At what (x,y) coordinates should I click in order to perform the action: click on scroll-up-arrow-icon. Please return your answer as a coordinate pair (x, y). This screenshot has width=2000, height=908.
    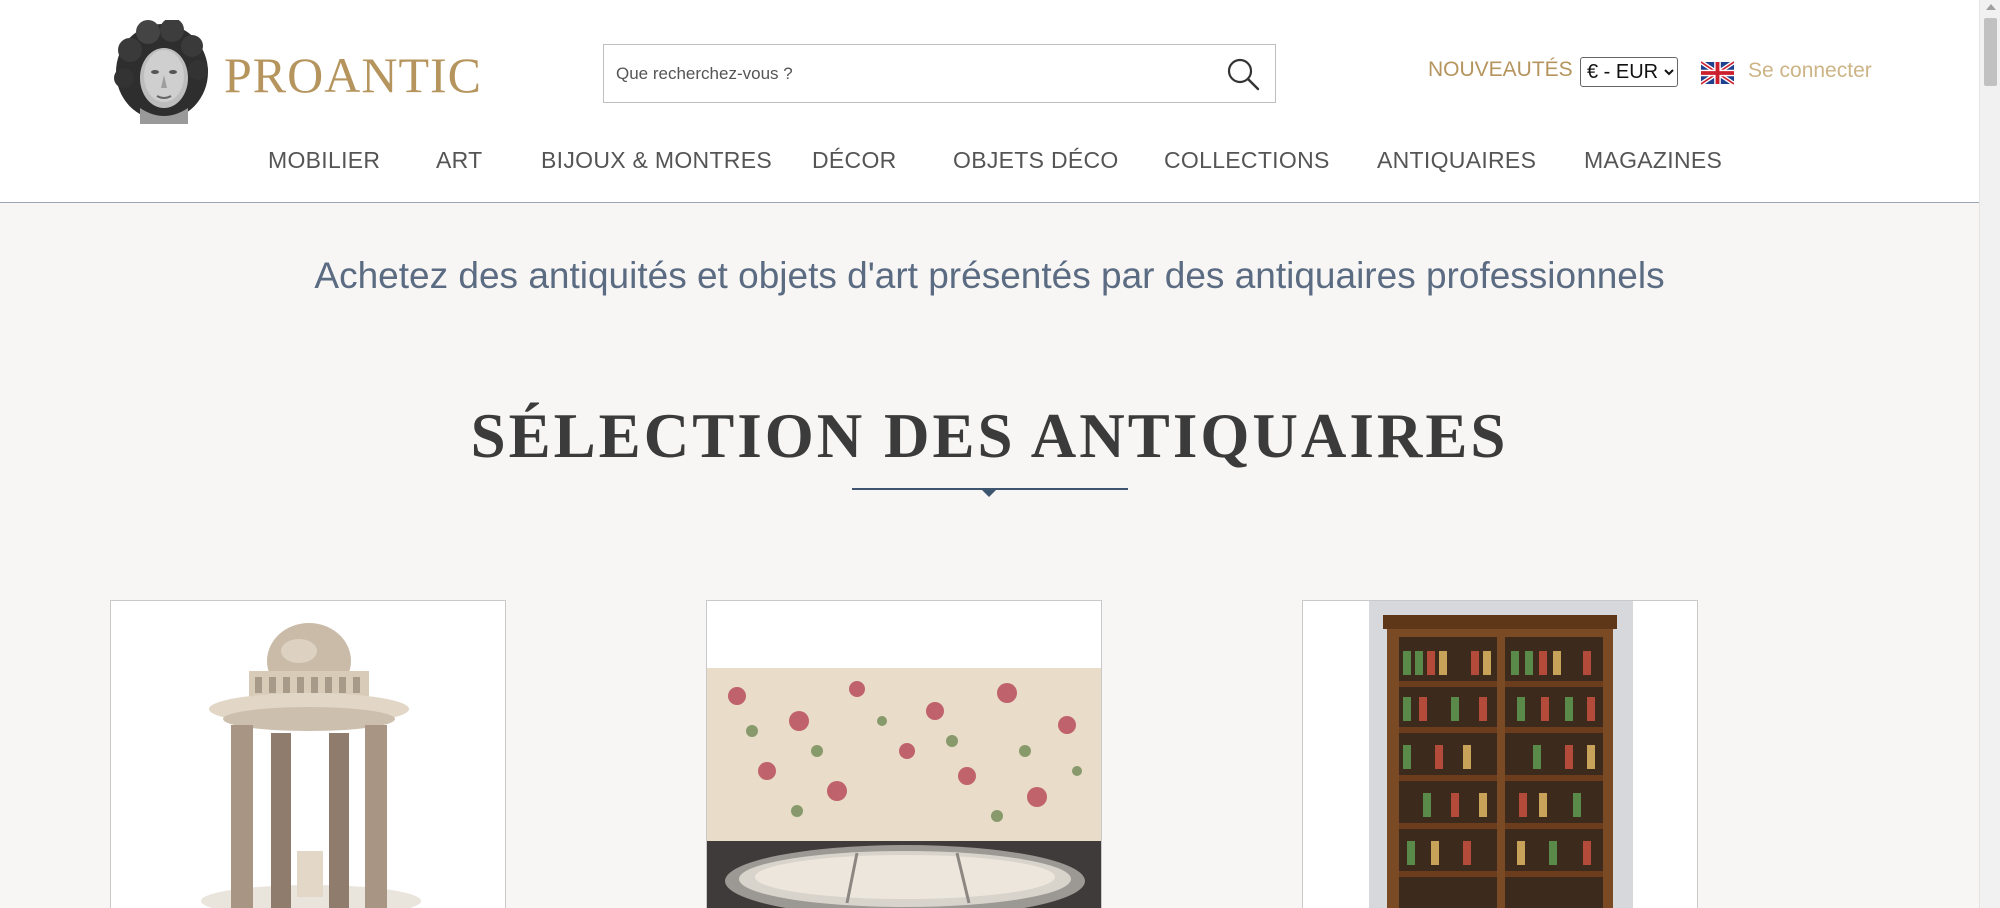
    Looking at the image, I should click on (1991, 7).